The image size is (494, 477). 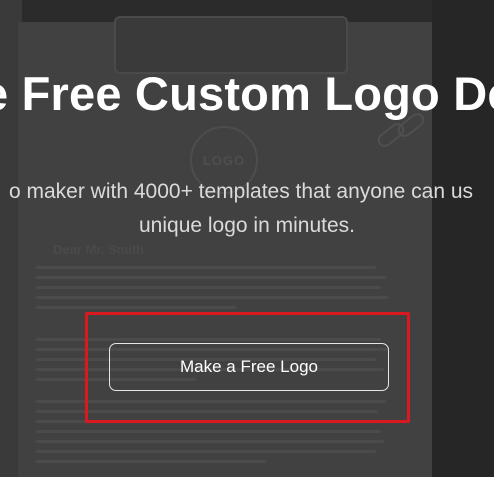 What do you see at coordinates (99, 249) in the screenshot?
I see `letter-greeting: Dear Mr. Smith` at bounding box center [99, 249].